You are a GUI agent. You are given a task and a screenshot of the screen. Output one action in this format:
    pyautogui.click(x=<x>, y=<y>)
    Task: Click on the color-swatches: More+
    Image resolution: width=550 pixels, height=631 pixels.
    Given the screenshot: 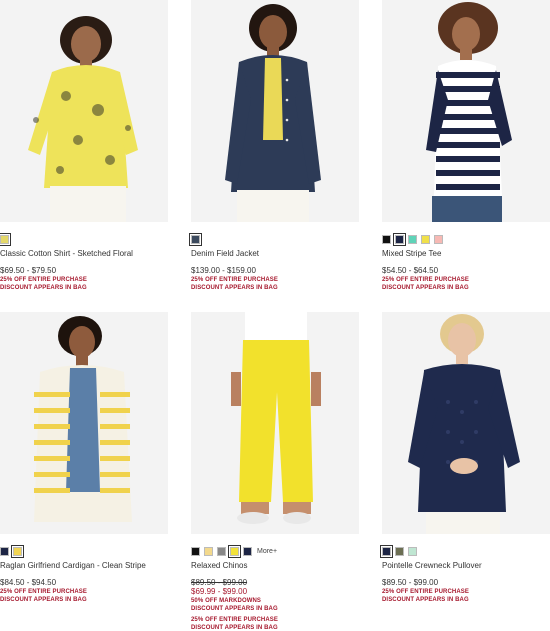 What is the action you would take?
    pyautogui.click(x=234, y=551)
    